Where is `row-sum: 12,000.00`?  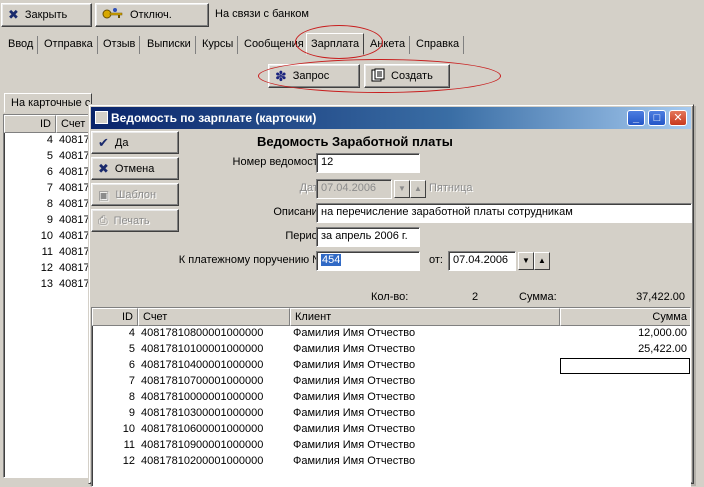 row-sum: 12,000.00 is located at coordinates (625, 334).